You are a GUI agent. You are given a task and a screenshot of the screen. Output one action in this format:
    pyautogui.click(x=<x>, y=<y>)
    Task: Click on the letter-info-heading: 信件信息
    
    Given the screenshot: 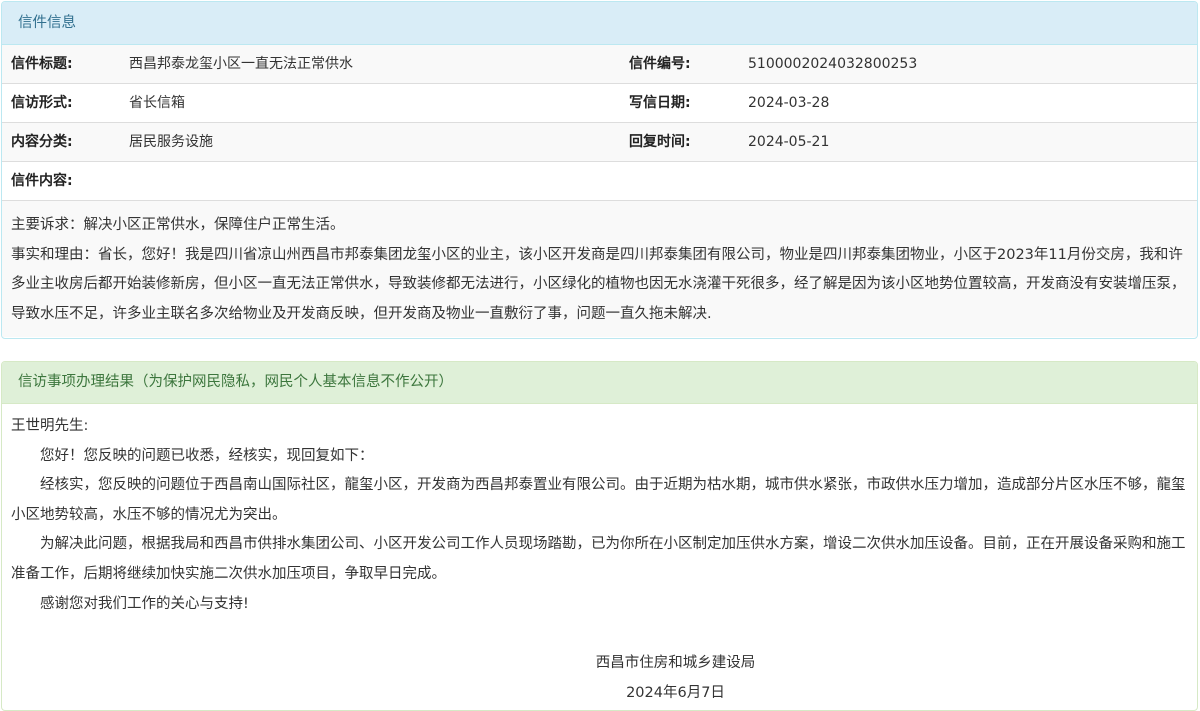 What is the action you would take?
    pyautogui.click(x=599, y=23)
    